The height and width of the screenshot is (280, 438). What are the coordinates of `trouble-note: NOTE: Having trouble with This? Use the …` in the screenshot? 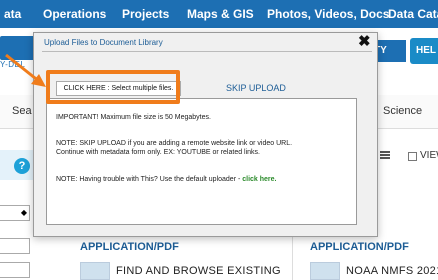 It's located at (166, 179).